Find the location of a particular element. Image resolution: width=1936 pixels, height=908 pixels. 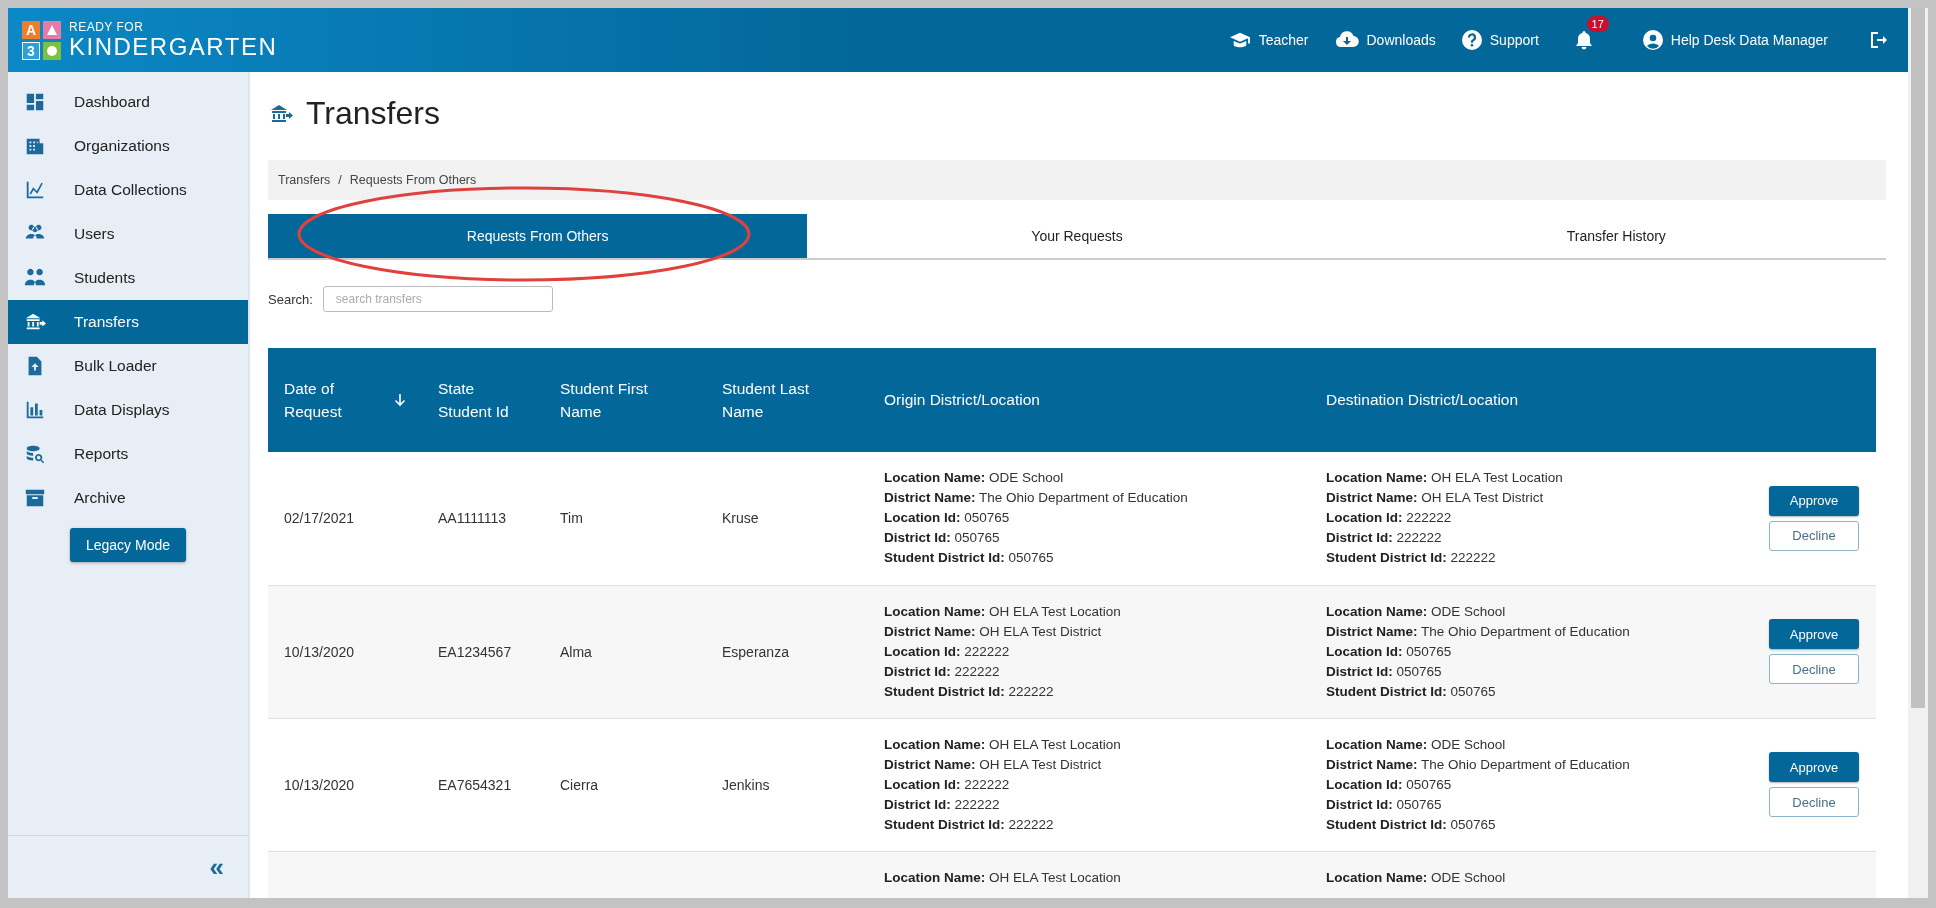

logout-button is located at coordinates (1878, 40).